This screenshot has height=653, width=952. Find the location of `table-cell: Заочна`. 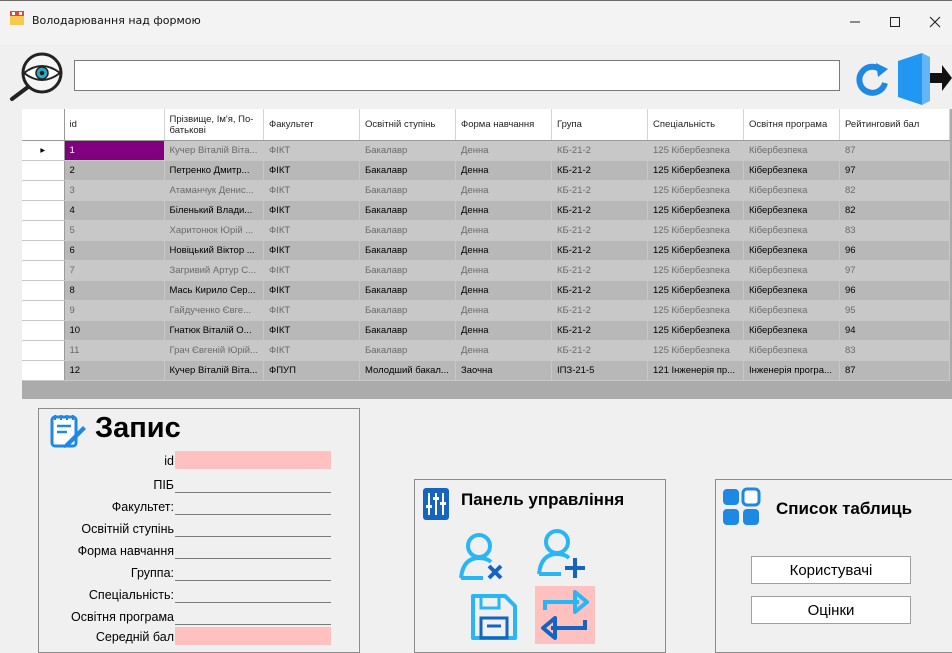

table-cell: Заочна is located at coordinates (503, 370).